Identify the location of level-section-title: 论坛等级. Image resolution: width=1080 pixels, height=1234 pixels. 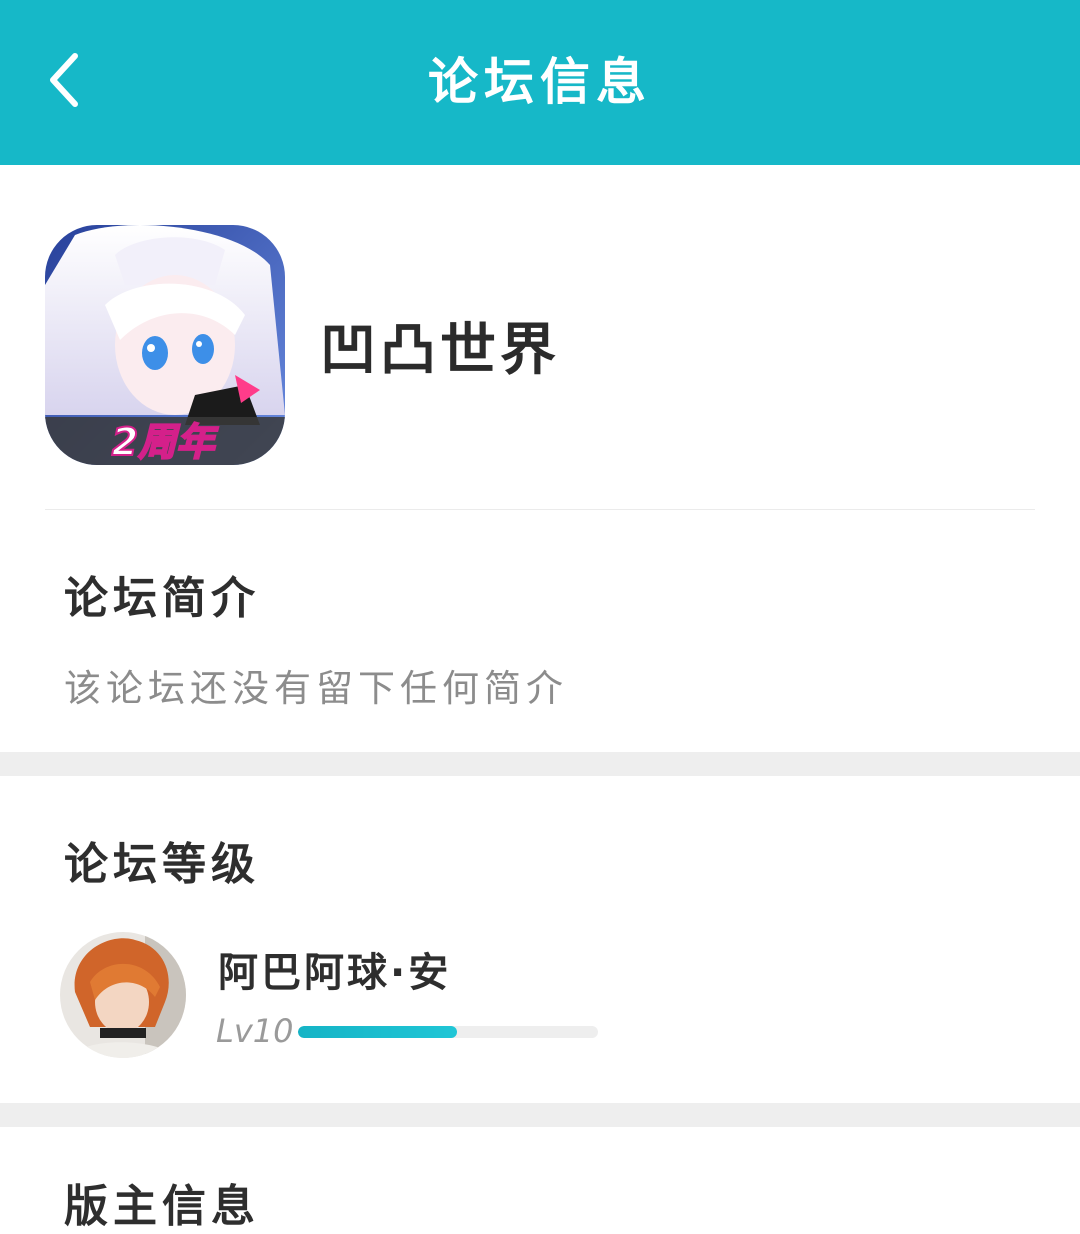
(162, 864).